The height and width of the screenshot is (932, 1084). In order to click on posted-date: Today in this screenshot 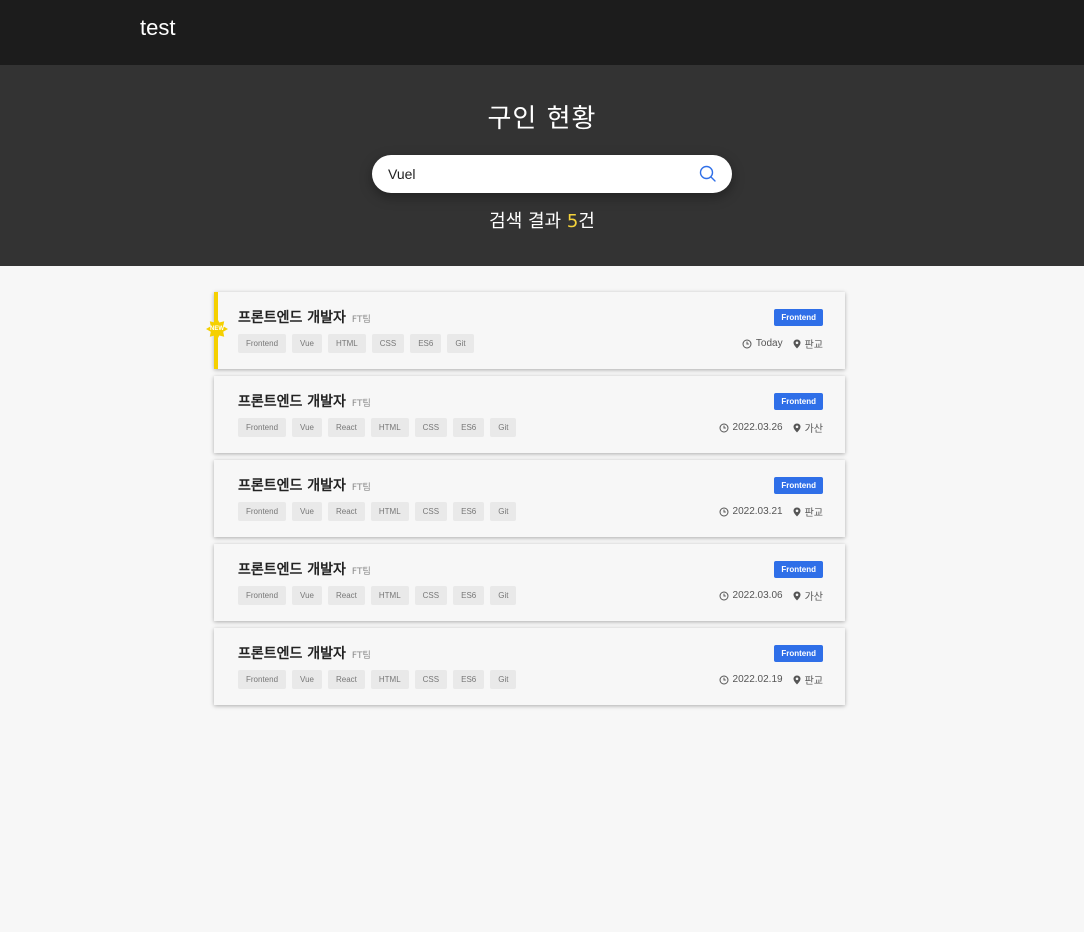, I will do `click(769, 343)`.